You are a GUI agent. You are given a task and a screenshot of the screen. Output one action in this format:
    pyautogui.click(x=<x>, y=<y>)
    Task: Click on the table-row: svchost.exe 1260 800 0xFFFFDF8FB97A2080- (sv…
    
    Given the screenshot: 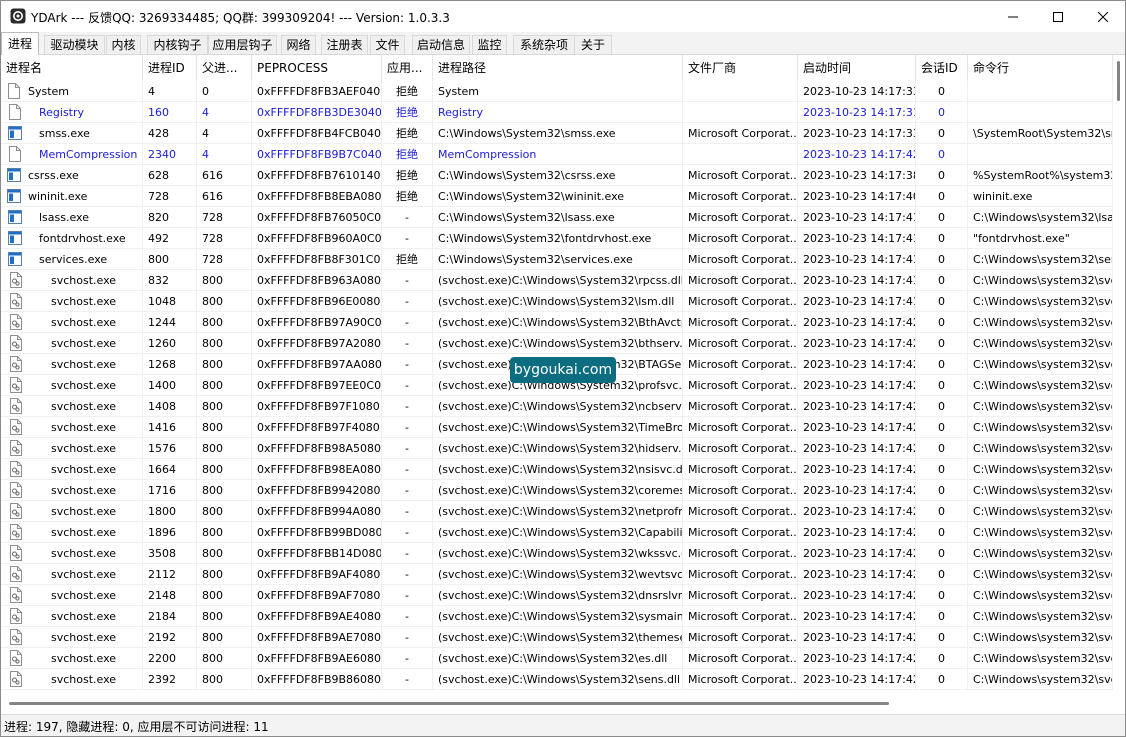 What is the action you would take?
    pyautogui.click(x=557, y=343)
    